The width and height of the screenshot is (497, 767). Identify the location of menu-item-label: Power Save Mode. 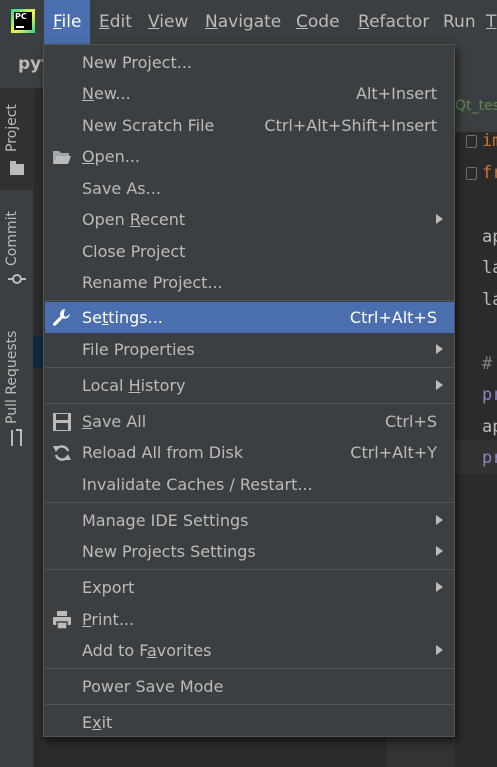
(153, 686).